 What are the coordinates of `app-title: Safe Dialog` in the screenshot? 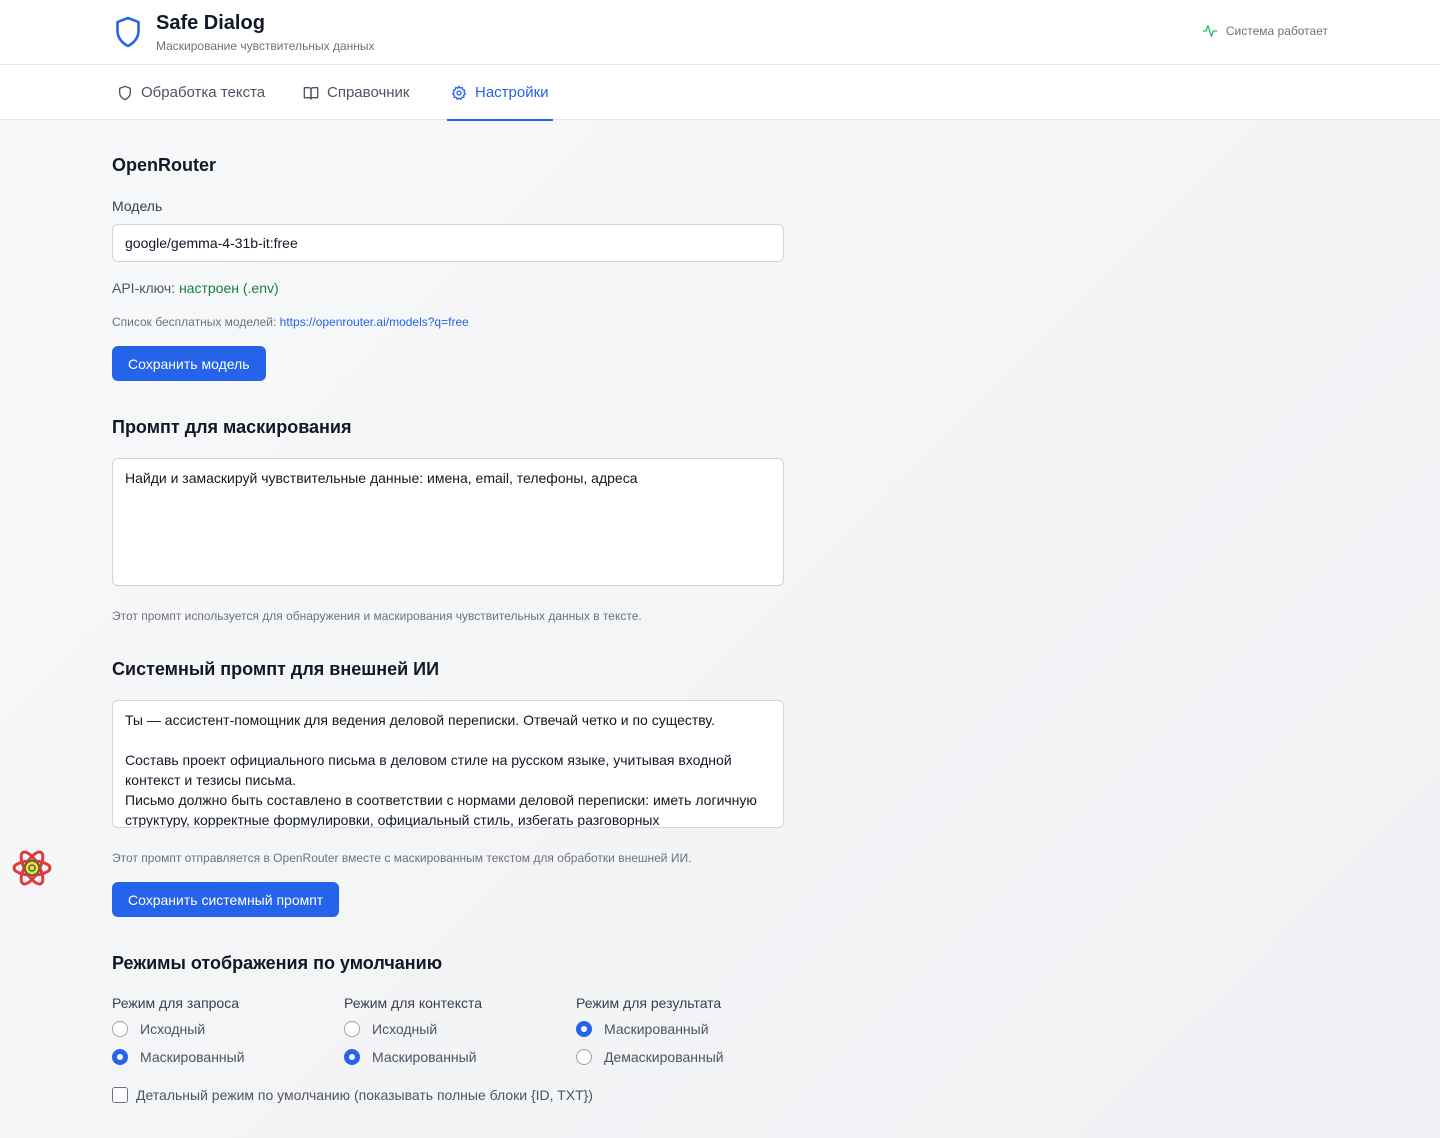 It's located at (210, 23).